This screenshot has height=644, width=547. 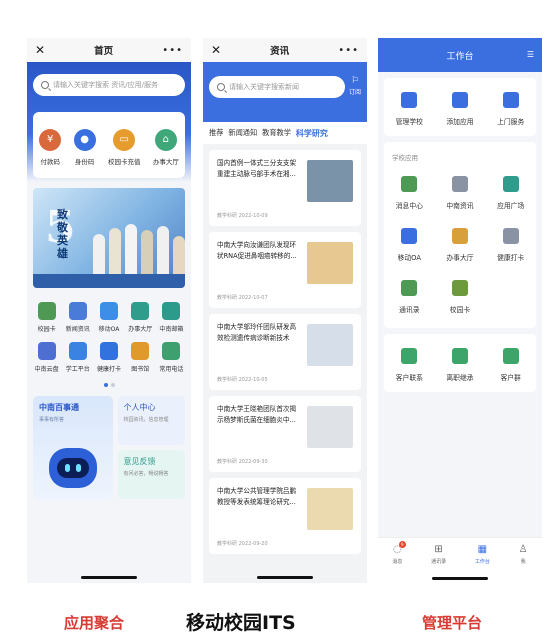 What do you see at coordinates (482, 554) in the screenshot?
I see `tab-2: ▦ 工作台` at bounding box center [482, 554].